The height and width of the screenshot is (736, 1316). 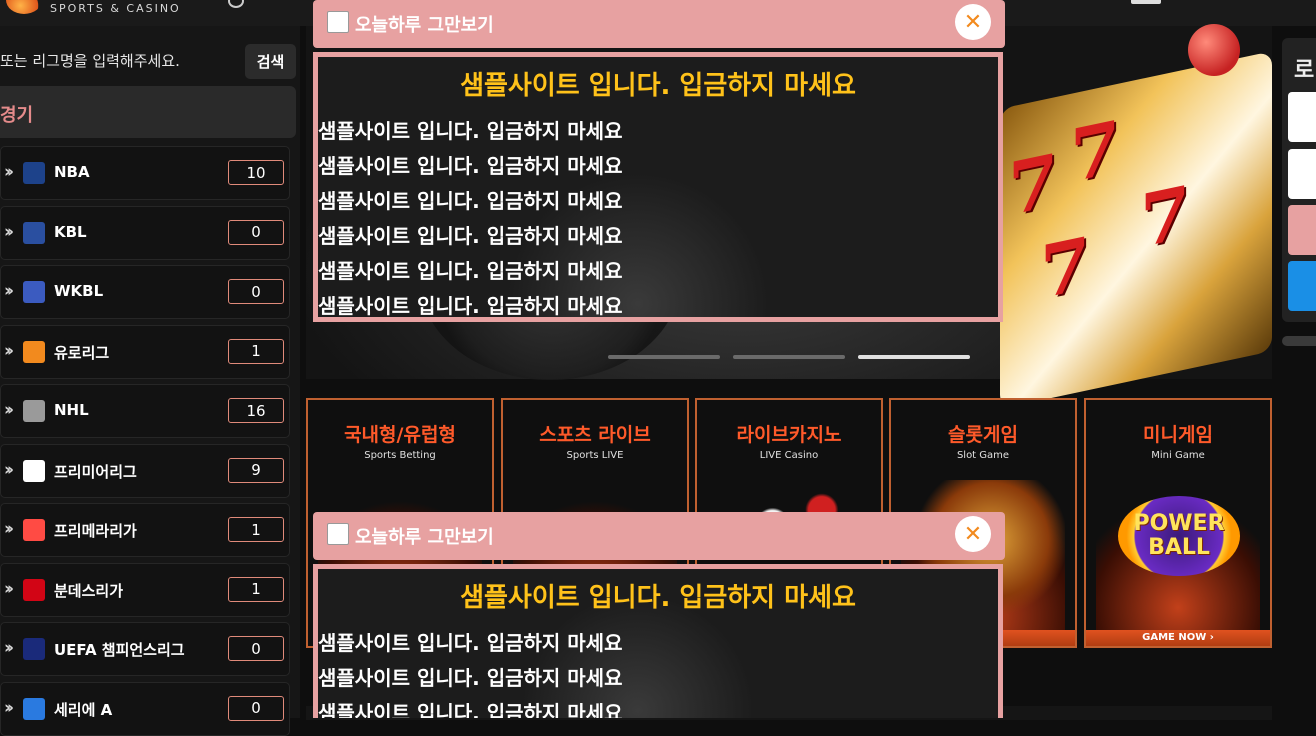 I want to click on league-row: ›› 유로리그 1, so click(x=145, y=351).